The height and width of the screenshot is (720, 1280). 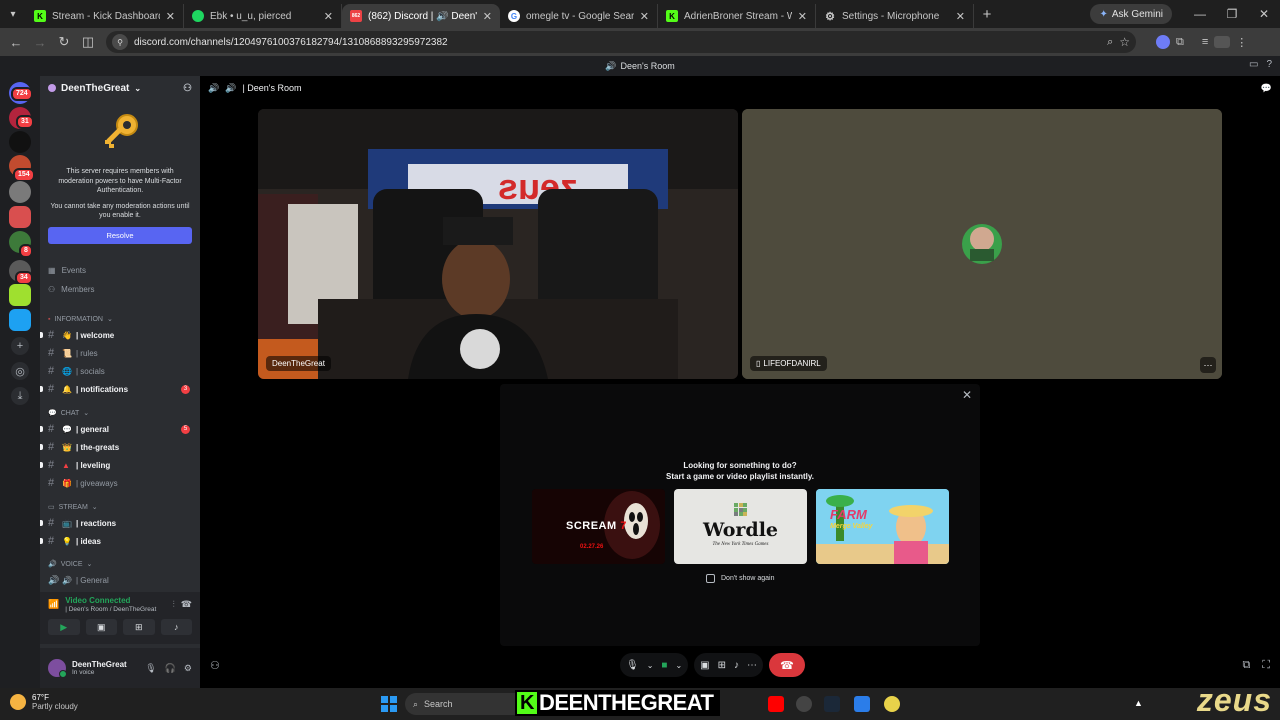 I want to click on popout-icon: ⧉, so click(x=1246, y=665).